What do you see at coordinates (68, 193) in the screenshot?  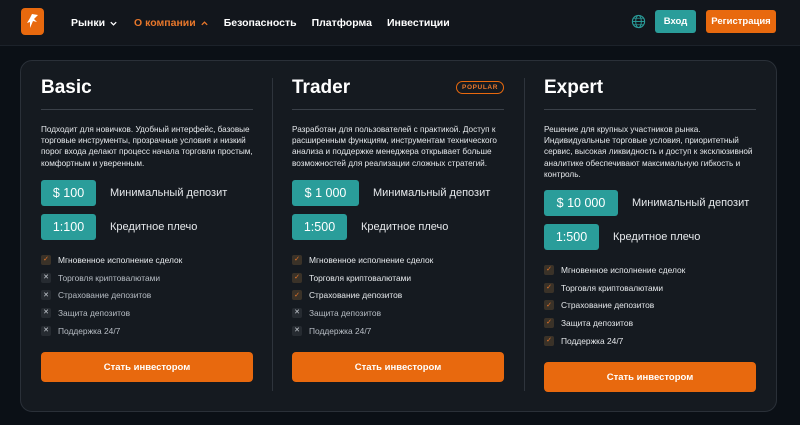 I see `deposit-value: $ 100` at bounding box center [68, 193].